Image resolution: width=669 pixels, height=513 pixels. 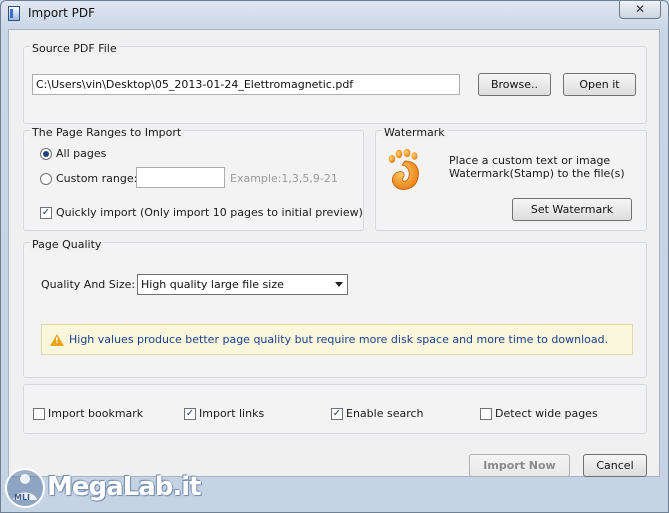 I want to click on quick-import-checkbox: ✓, so click(x=46, y=213).